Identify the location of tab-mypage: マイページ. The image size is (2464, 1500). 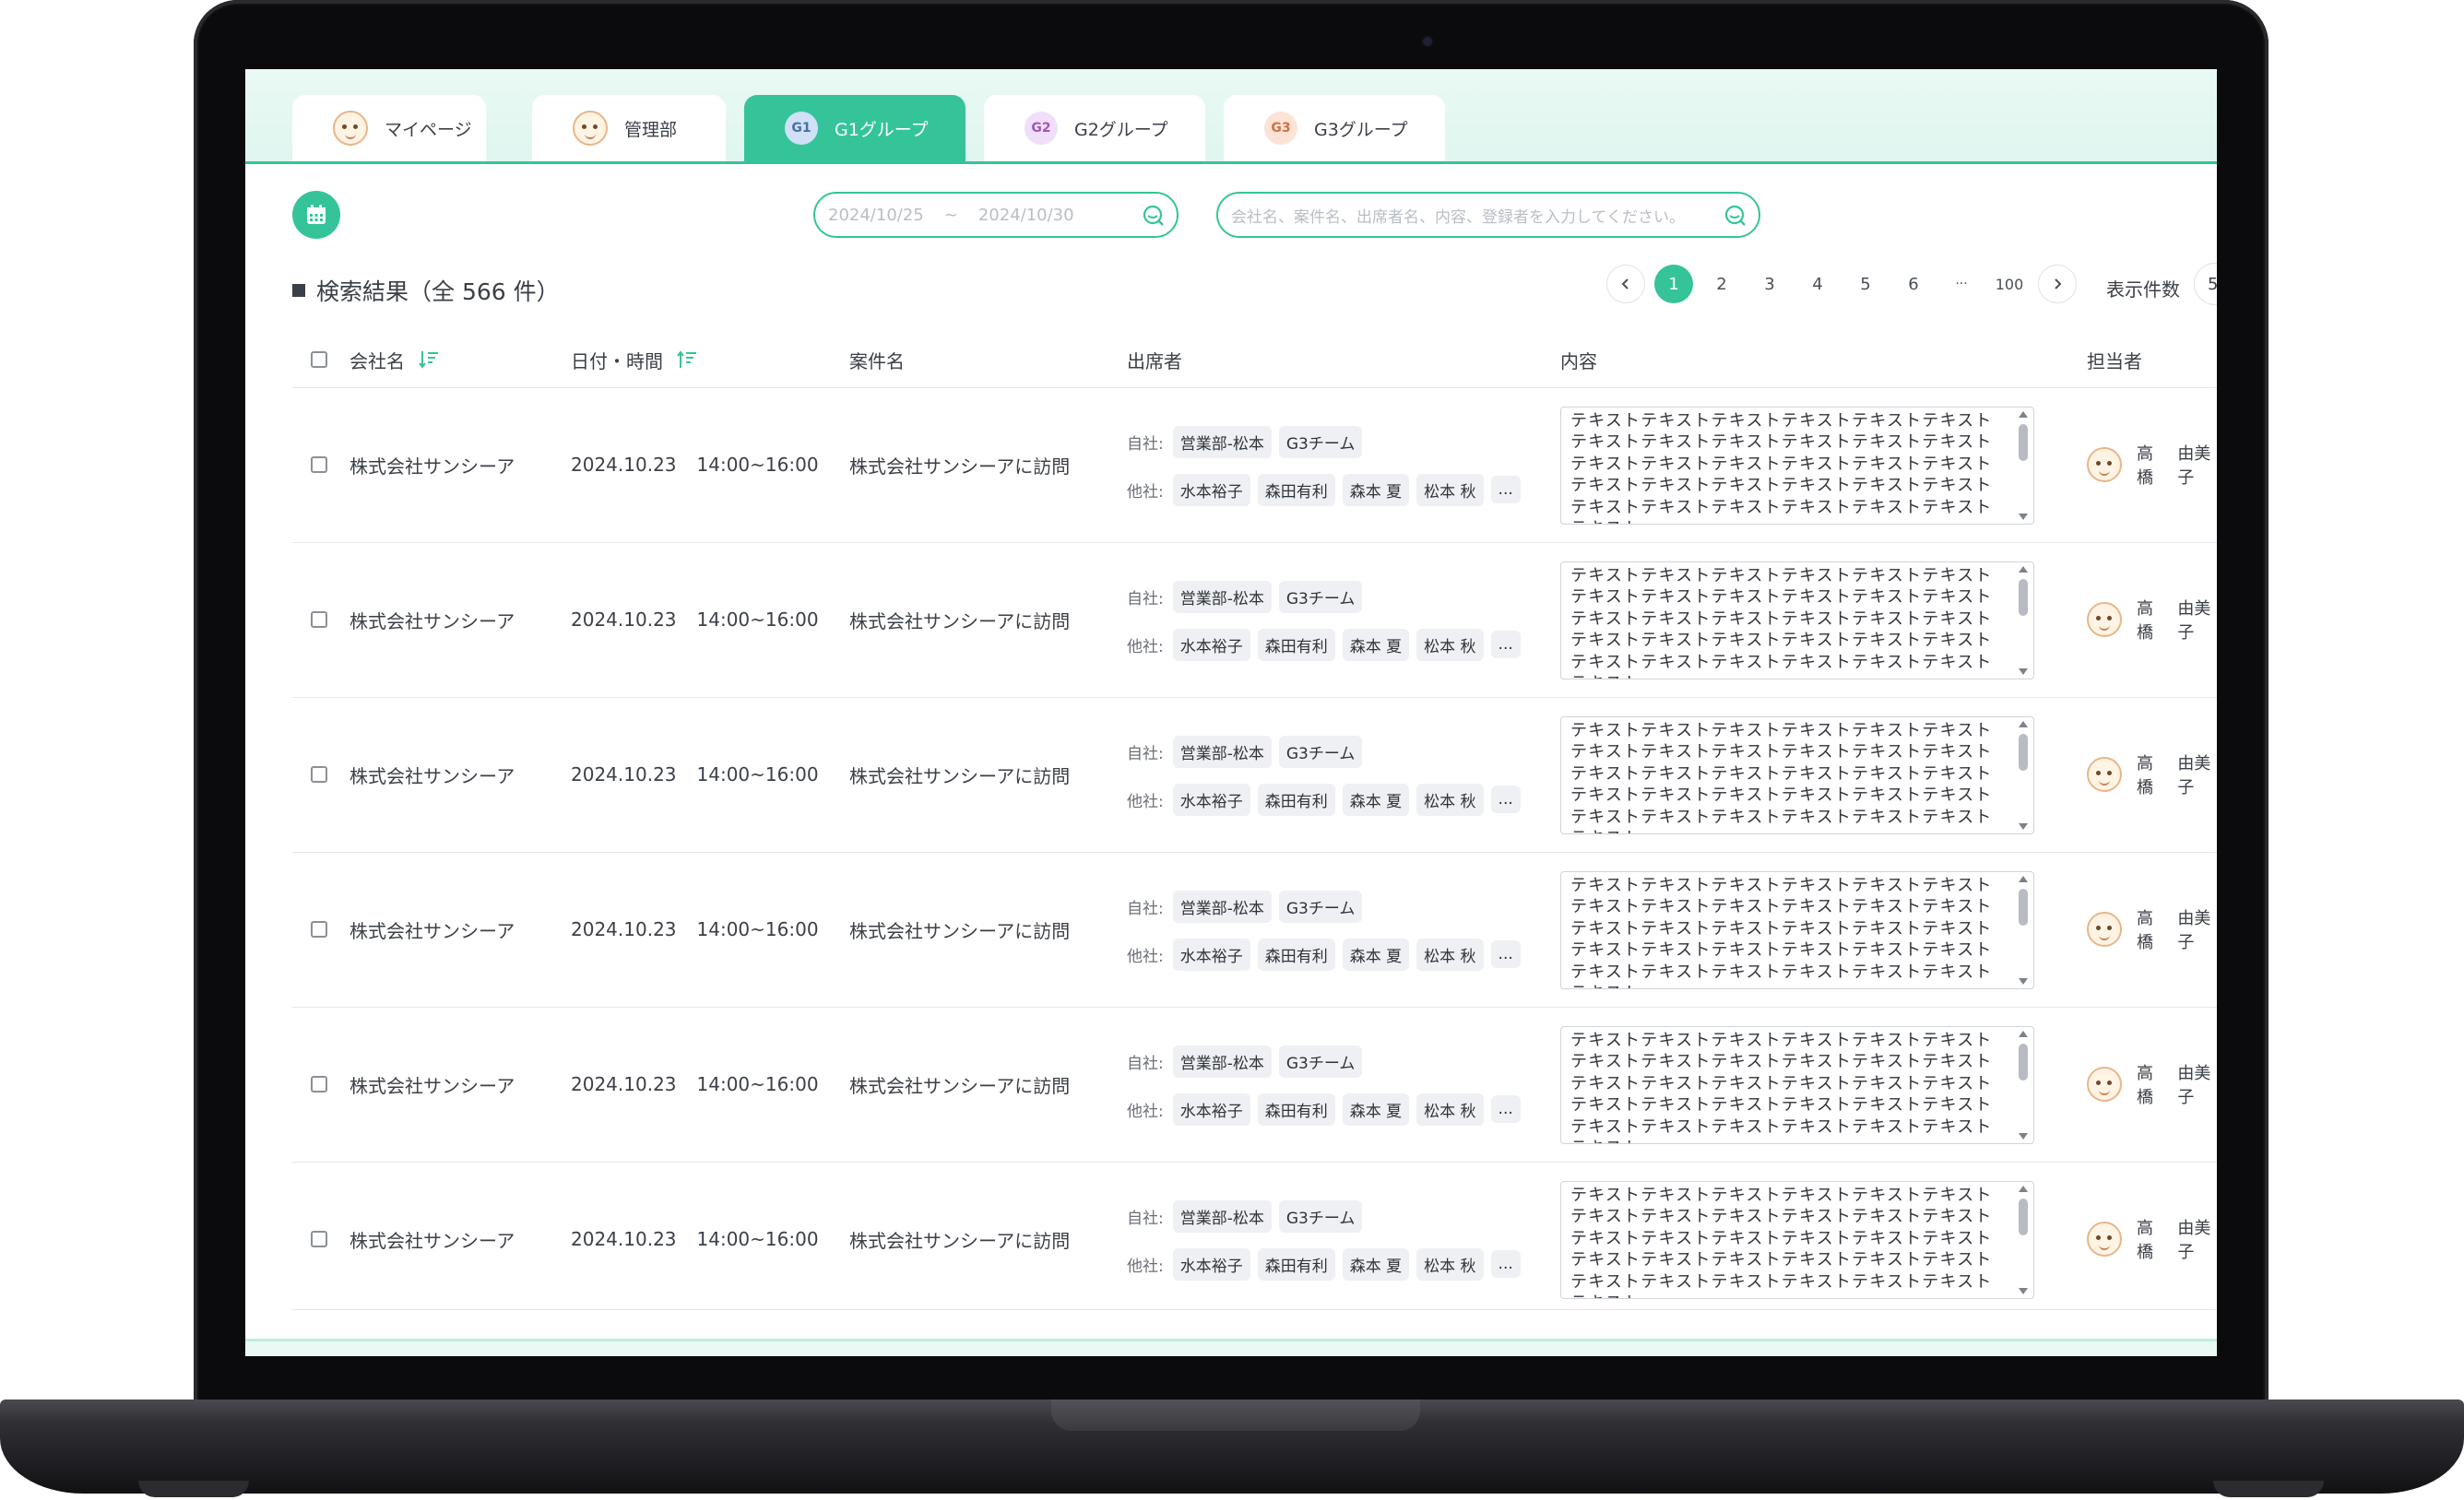
(389, 128).